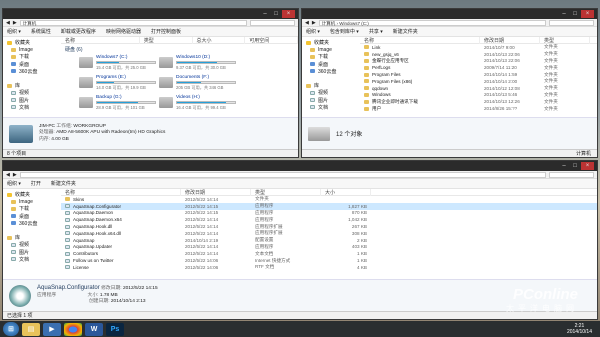 The image size is (600, 337). What do you see at coordinates (478, 108) in the screenshot?
I see `table-row: 用户 2014/8/26 15:?? 文件夹` at bounding box center [478, 108].